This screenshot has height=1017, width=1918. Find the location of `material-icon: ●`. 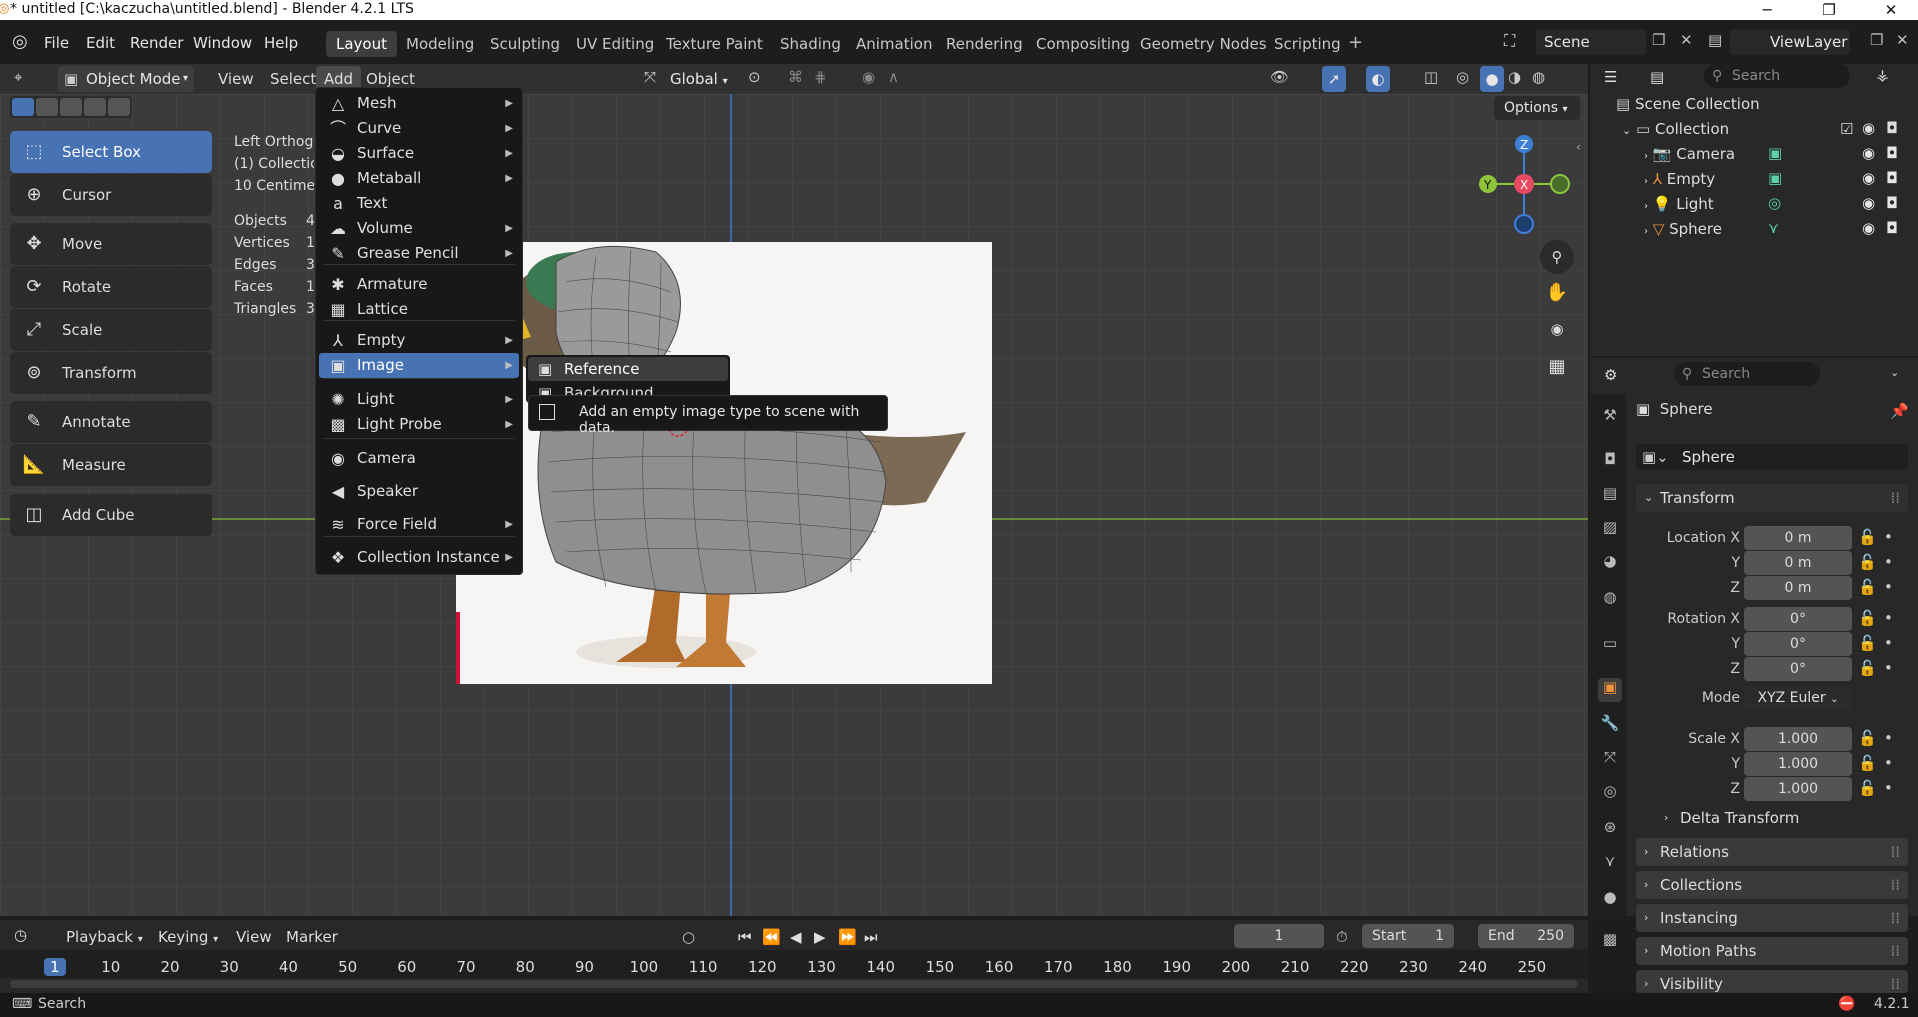

material-icon: ● is located at coordinates (1610, 900).